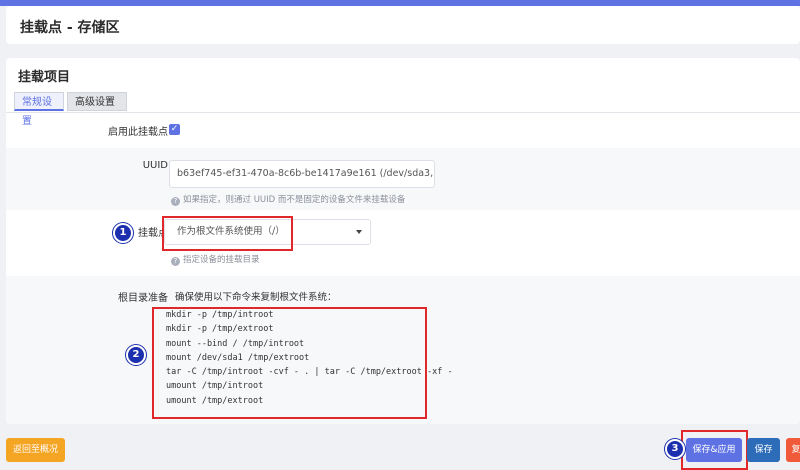 The width and height of the screenshot is (800, 470). What do you see at coordinates (714, 450) in the screenshot?
I see `save-apply-button: 保存&应用` at bounding box center [714, 450].